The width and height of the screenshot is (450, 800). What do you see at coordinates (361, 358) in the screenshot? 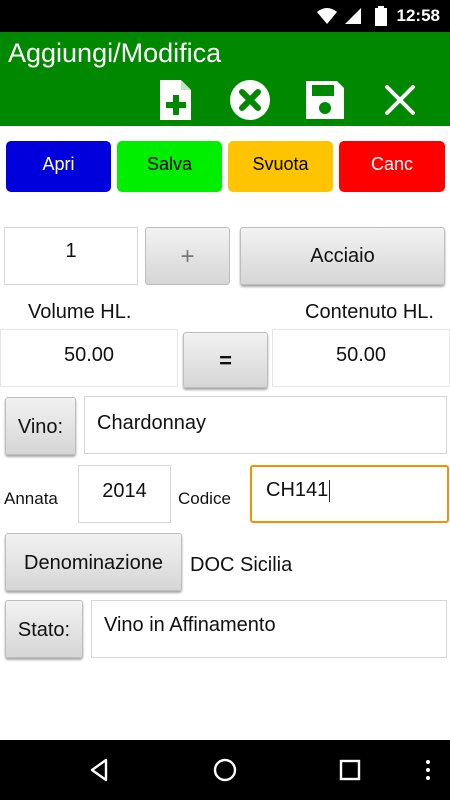
I see `content-field: 50.00` at bounding box center [361, 358].